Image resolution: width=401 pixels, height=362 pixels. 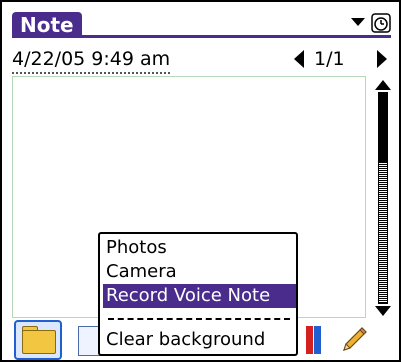 What do you see at coordinates (91, 60) in the screenshot?
I see `note-date: 4/22/05 9:49 am` at bounding box center [91, 60].